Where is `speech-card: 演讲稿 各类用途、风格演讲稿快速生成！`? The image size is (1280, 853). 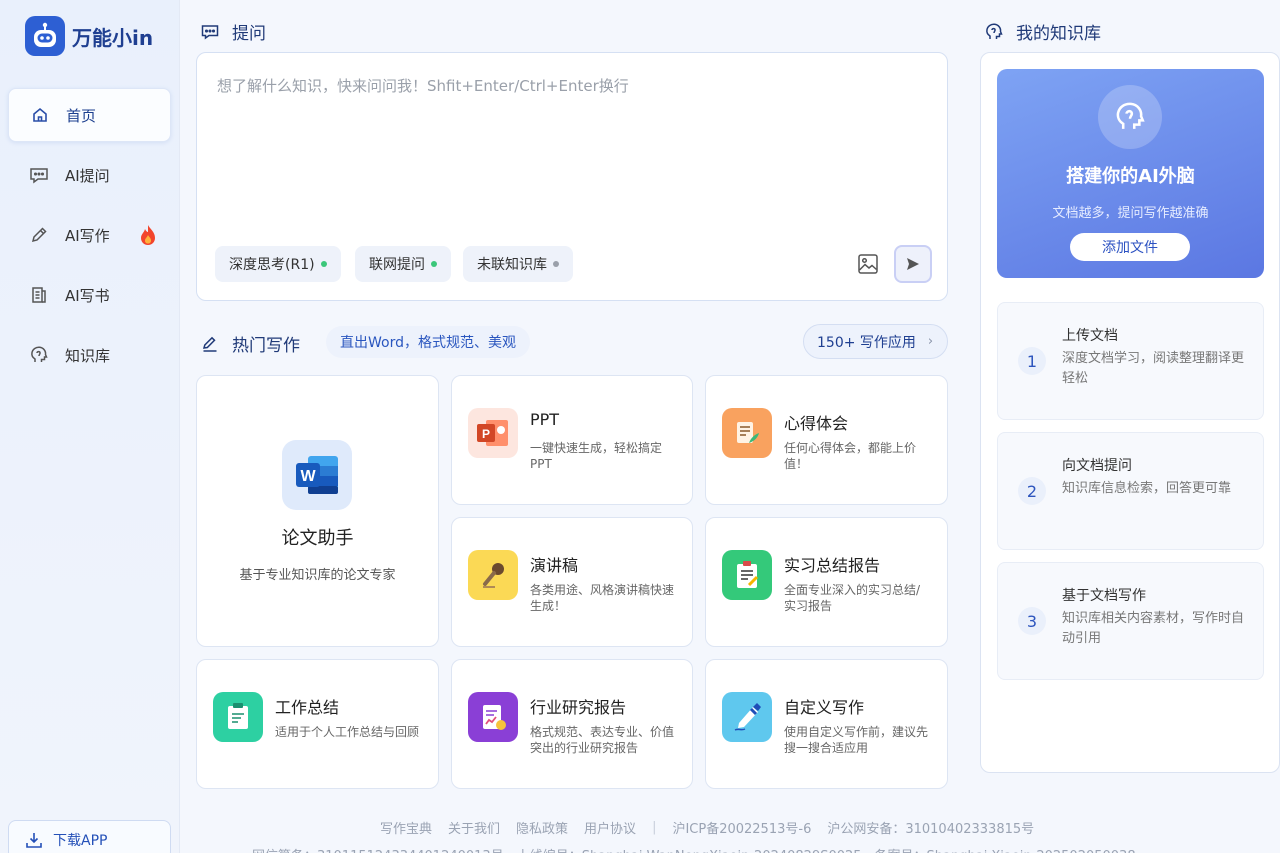
speech-card: 演讲稿 各类用途、风格演讲稿快速生成！ is located at coordinates (572, 582).